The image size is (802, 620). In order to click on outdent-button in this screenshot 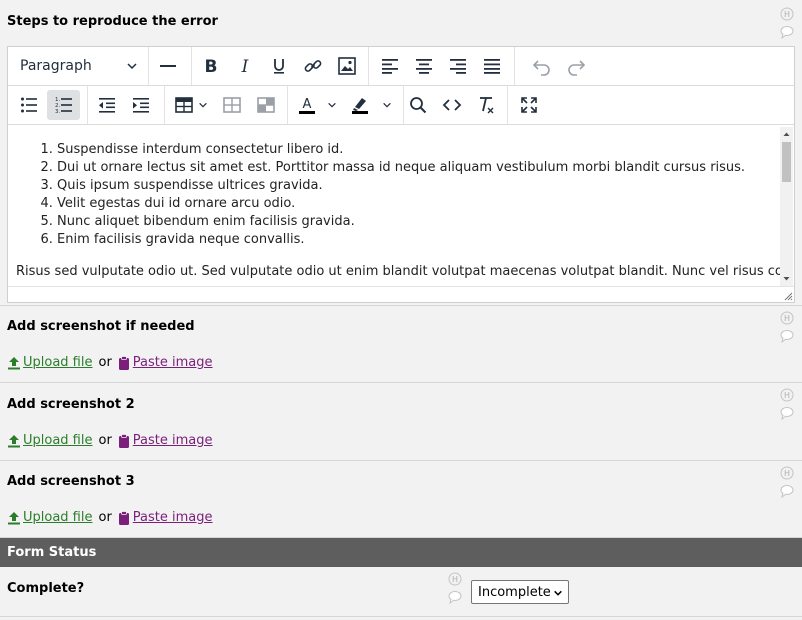, I will do `click(107, 105)`.